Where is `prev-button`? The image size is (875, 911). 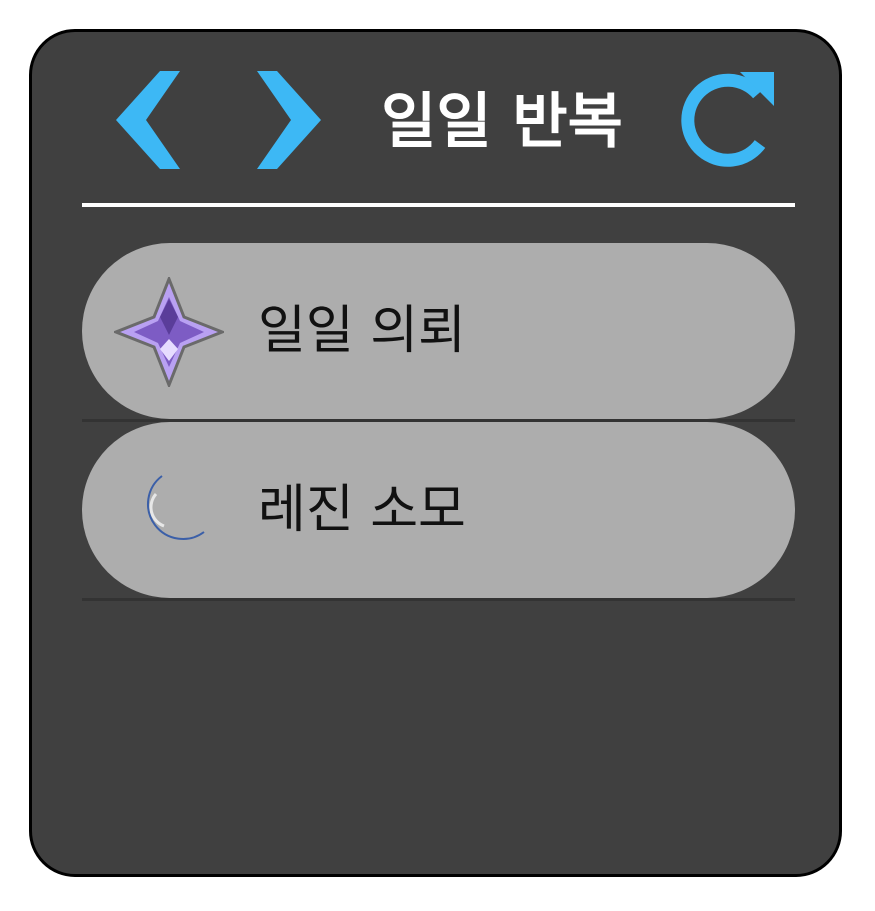
prev-button is located at coordinates (150, 120).